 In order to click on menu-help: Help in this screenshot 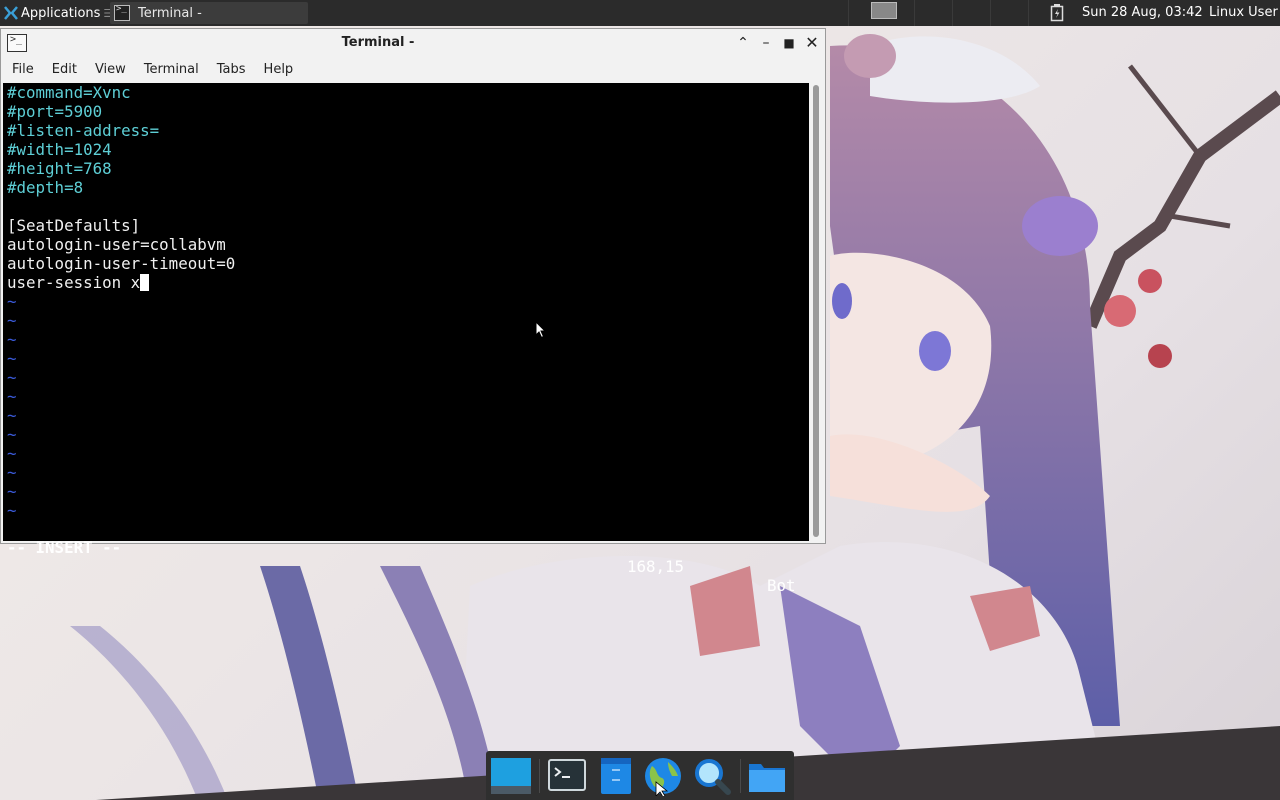, I will do `click(278, 69)`.